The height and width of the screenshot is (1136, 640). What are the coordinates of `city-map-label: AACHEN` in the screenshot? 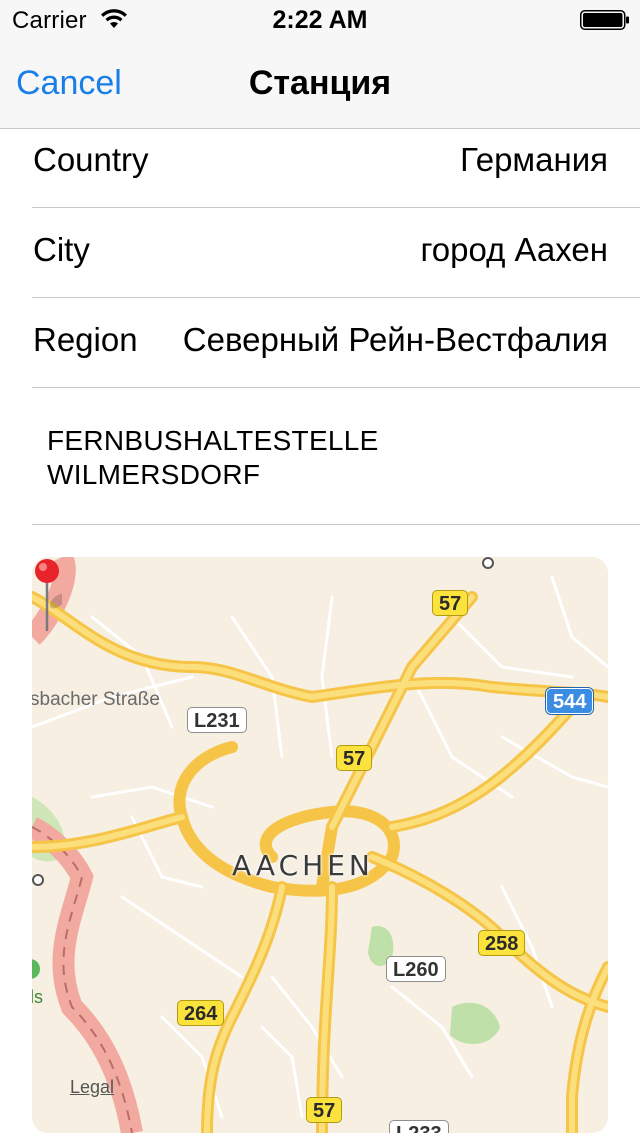 It's located at (303, 865).